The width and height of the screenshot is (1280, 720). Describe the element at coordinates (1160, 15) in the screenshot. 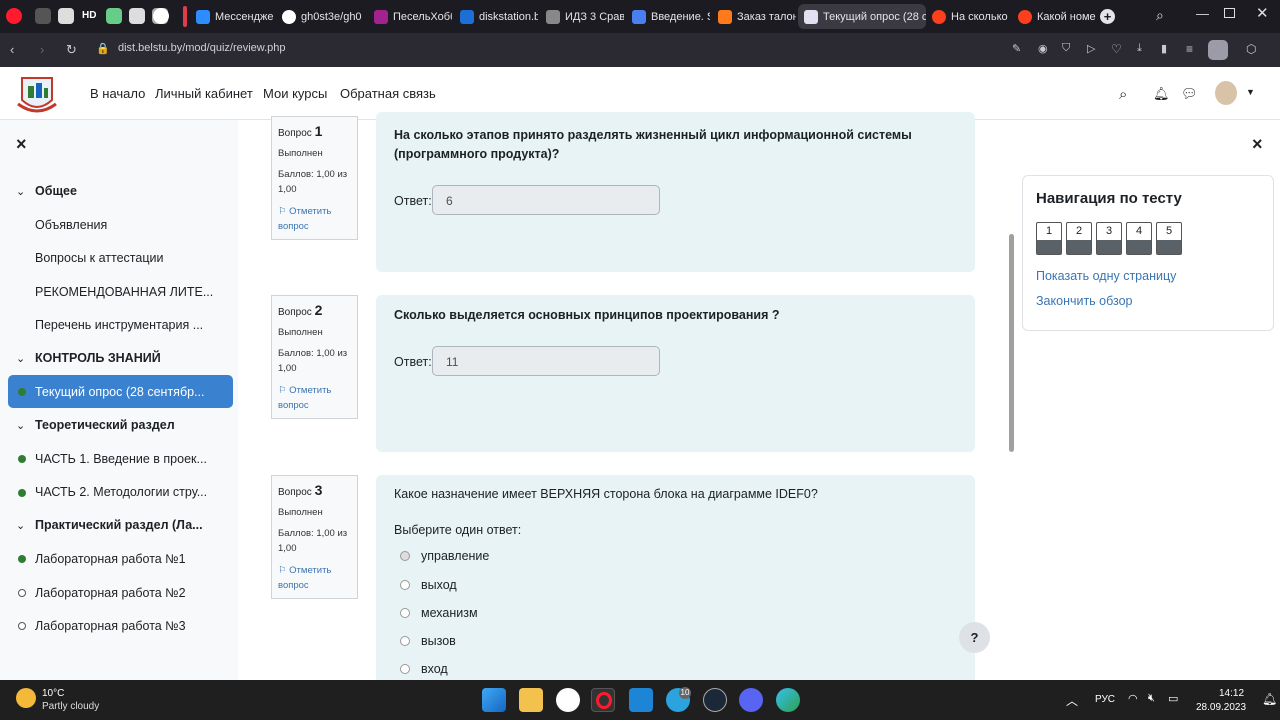

I see `search-tabs-icon: ⌕` at that location.